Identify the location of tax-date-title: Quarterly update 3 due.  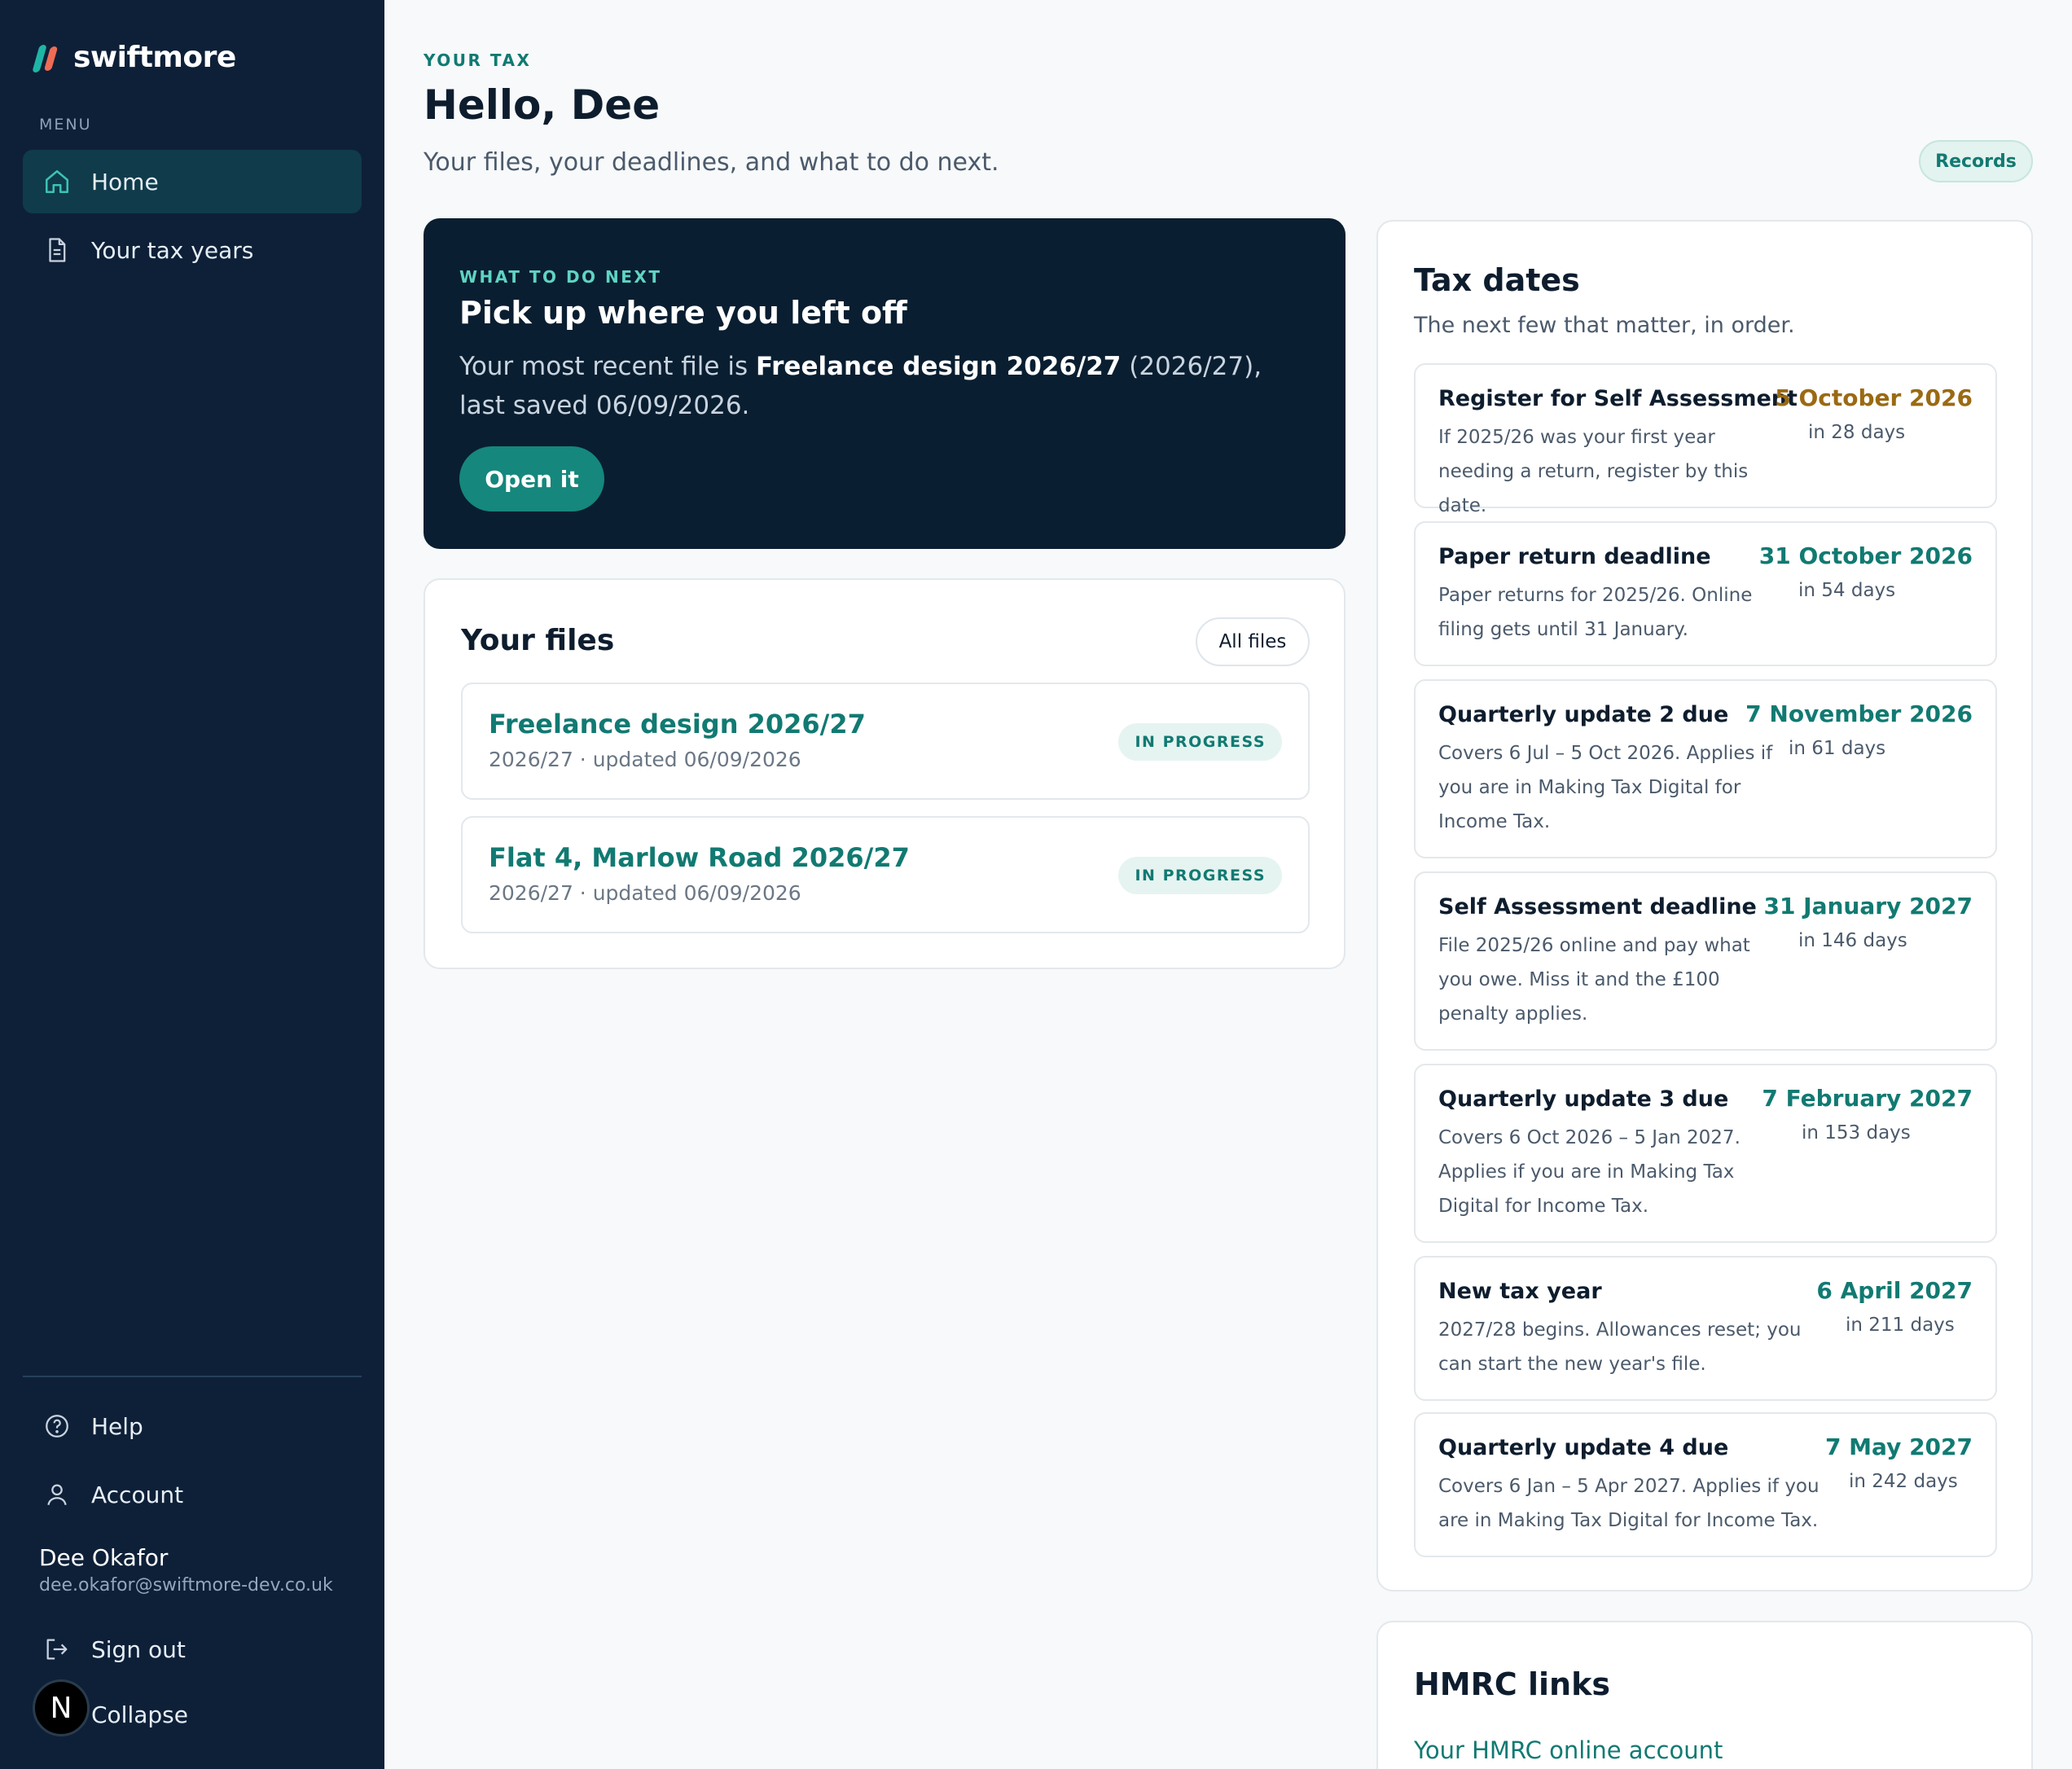
(1583, 1099).